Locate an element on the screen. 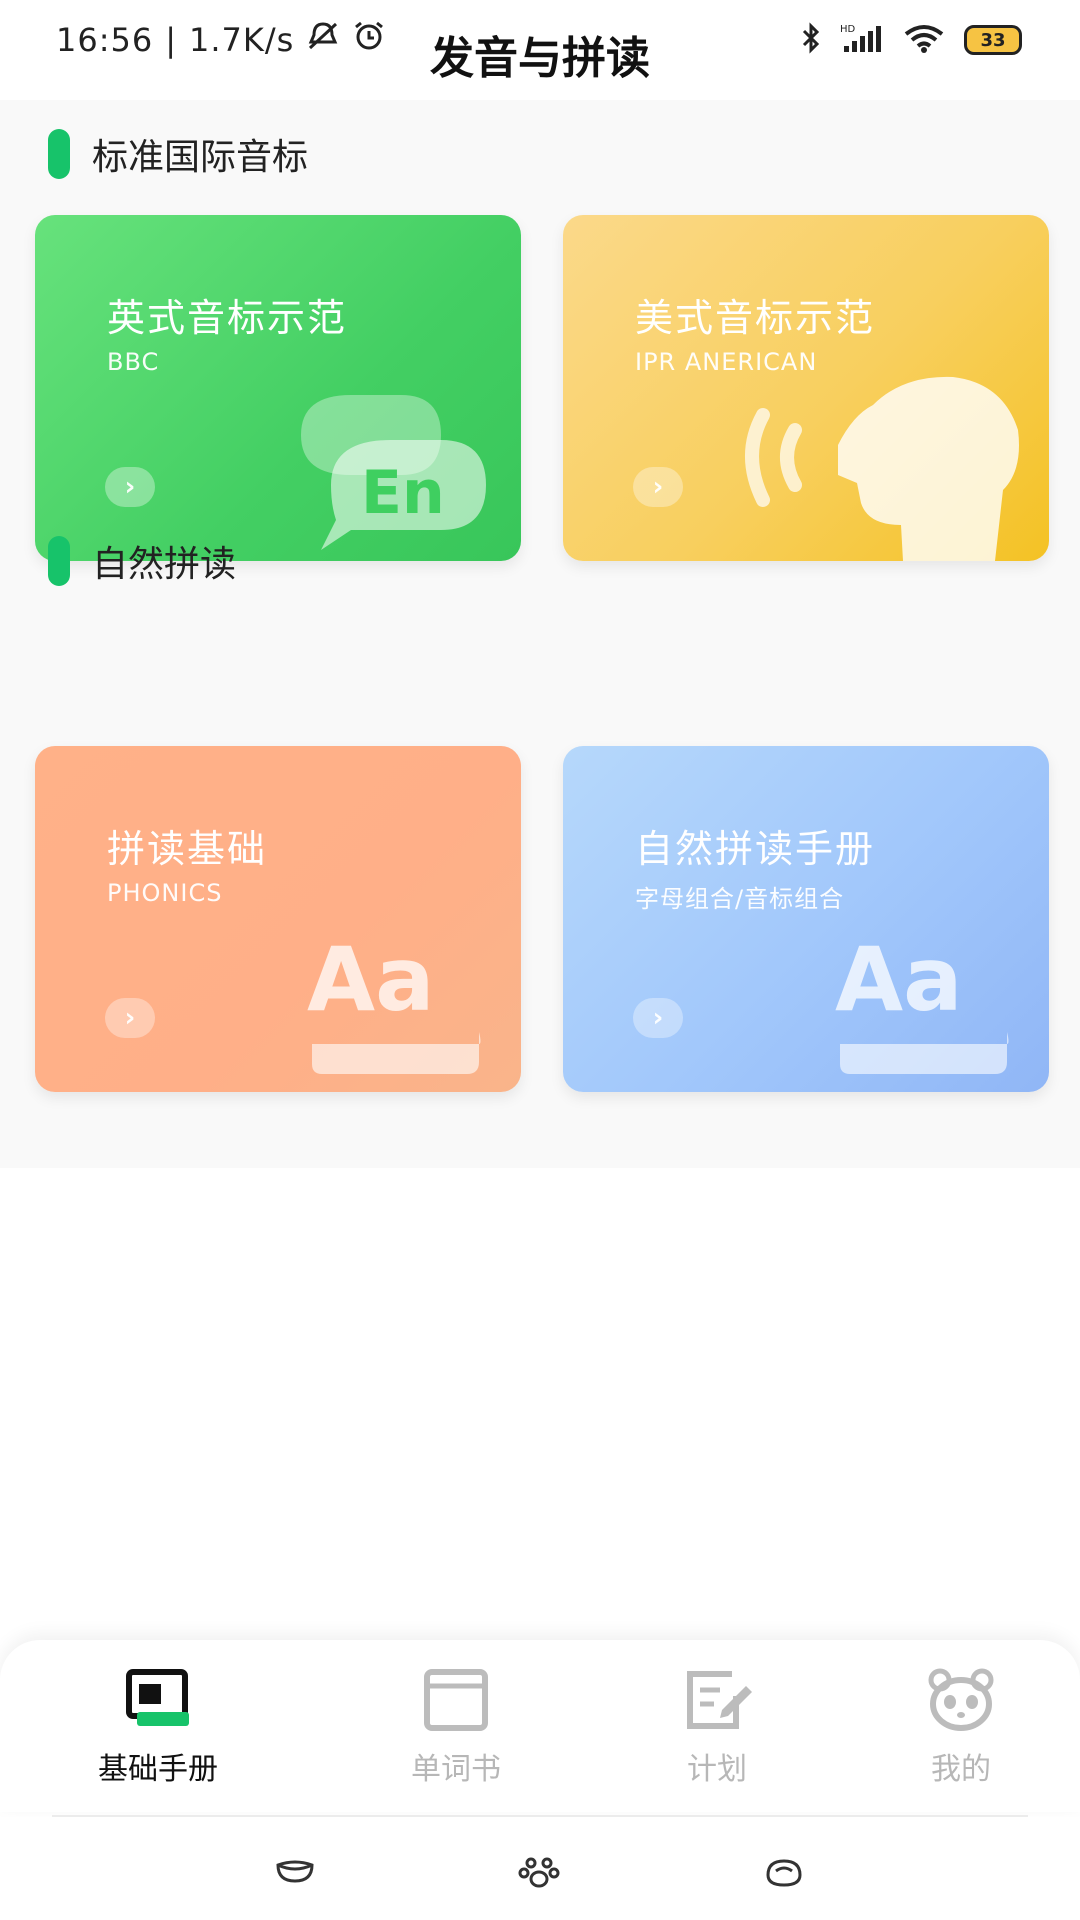 Image resolution: width=1080 pixels, height=1920 pixels. nav-item-wordbook: 单词书 is located at coordinates (456, 1728).